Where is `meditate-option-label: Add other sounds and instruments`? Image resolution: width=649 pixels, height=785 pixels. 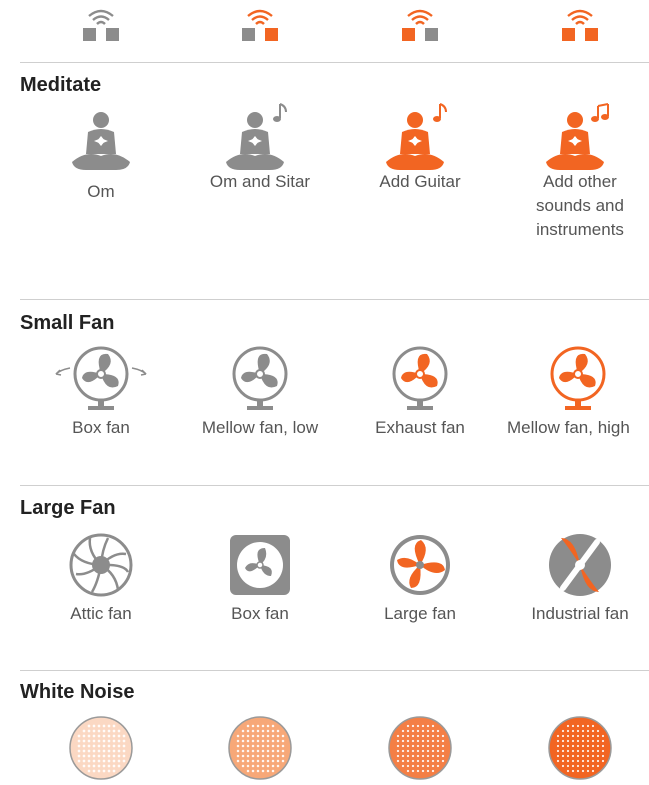
meditate-option-label: Add other sounds and instruments is located at coordinates (580, 205).